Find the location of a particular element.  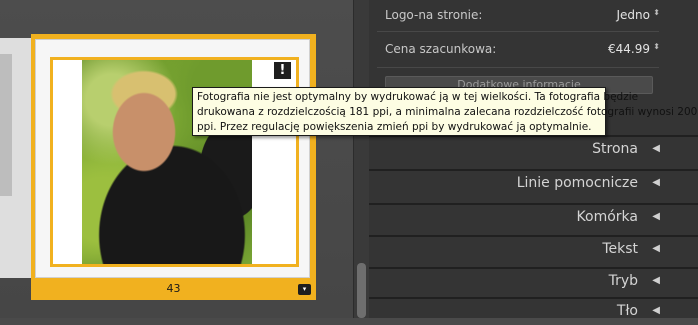

price-value: €44.99 is located at coordinates (629, 49).